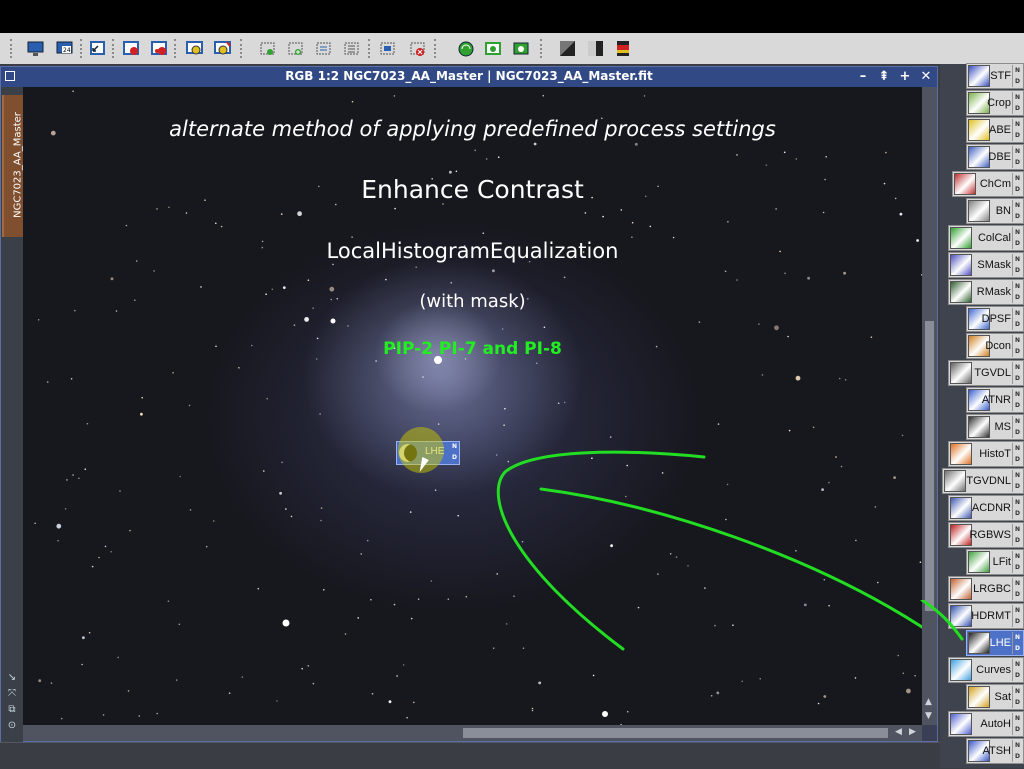 The height and width of the screenshot is (769, 1024). I want to click on preview-button, so click(194, 48).